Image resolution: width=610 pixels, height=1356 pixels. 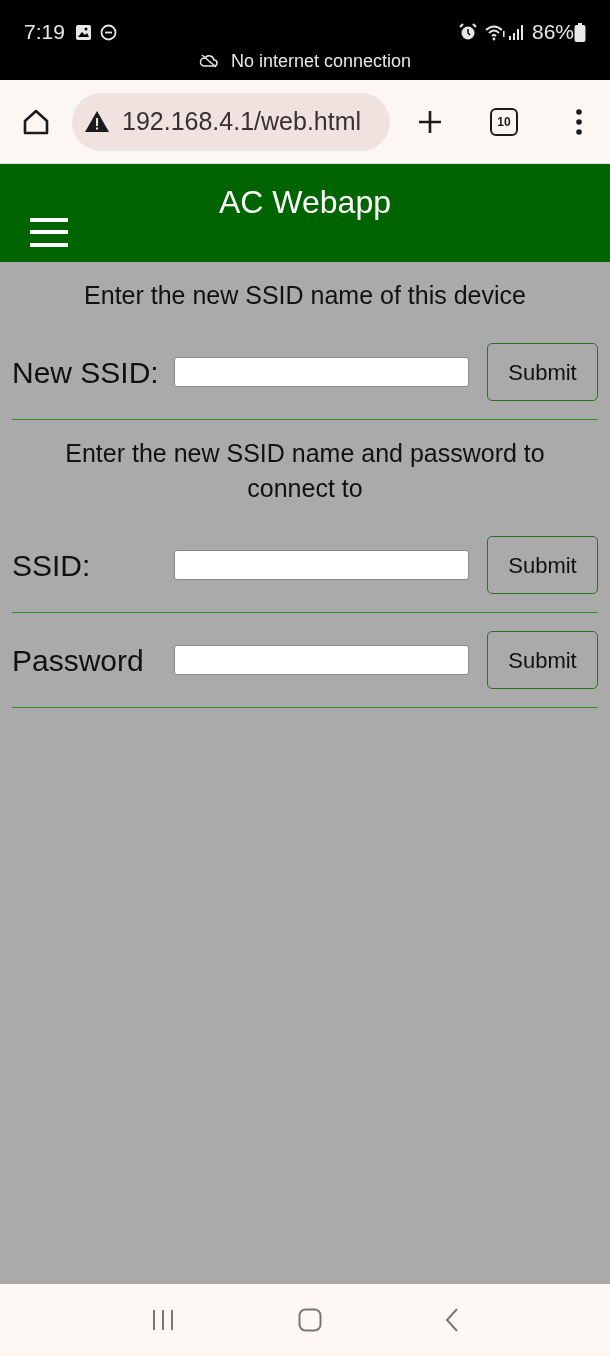 What do you see at coordinates (208, 61) in the screenshot?
I see `cloud-off-icon` at bounding box center [208, 61].